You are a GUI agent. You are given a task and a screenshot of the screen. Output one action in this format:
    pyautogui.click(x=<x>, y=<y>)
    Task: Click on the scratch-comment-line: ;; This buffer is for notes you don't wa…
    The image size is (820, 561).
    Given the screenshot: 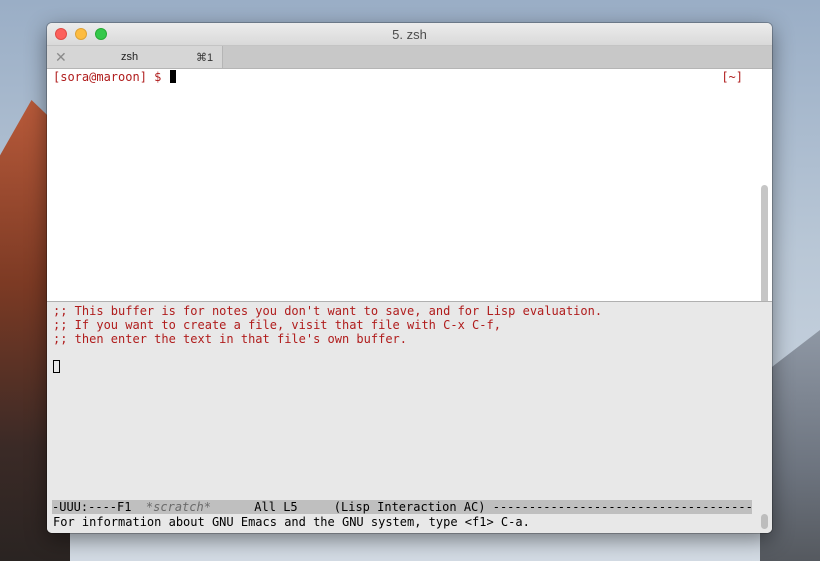 What is the action you would take?
    pyautogui.click(x=328, y=311)
    